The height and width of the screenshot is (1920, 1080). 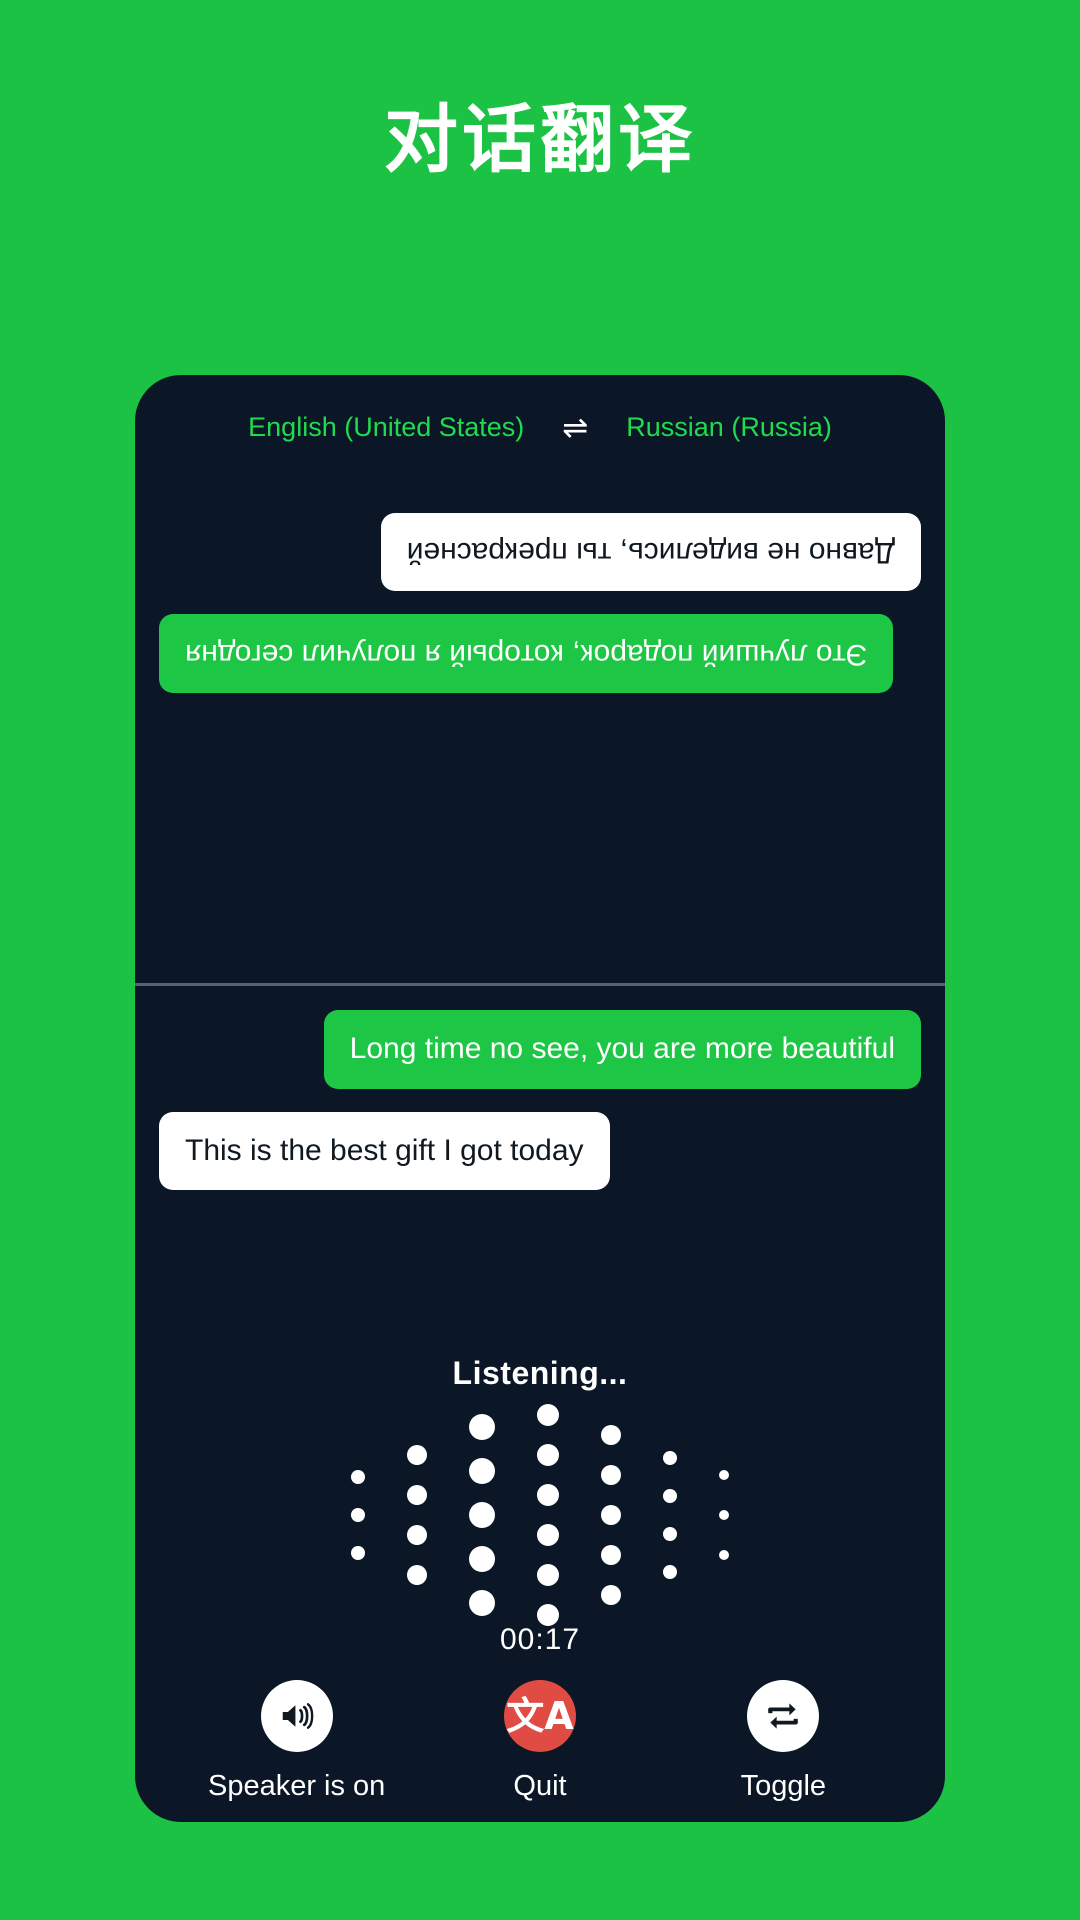 I want to click on quit-button: 文A Quit, so click(x=540, y=1741).